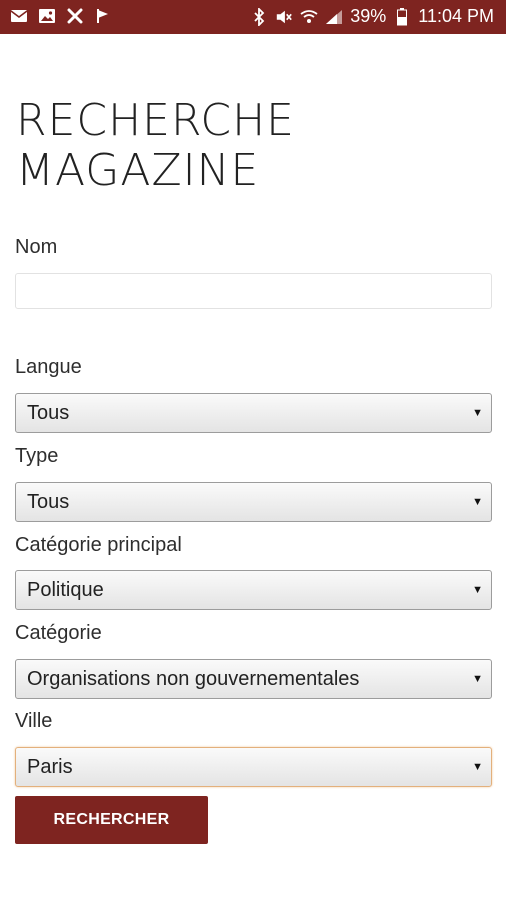 This screenshot has width=506, height=900. What do you see at coordinates (284, 17) in the screenshot?
I see `mute-icon` at bounding box center [284, 17].